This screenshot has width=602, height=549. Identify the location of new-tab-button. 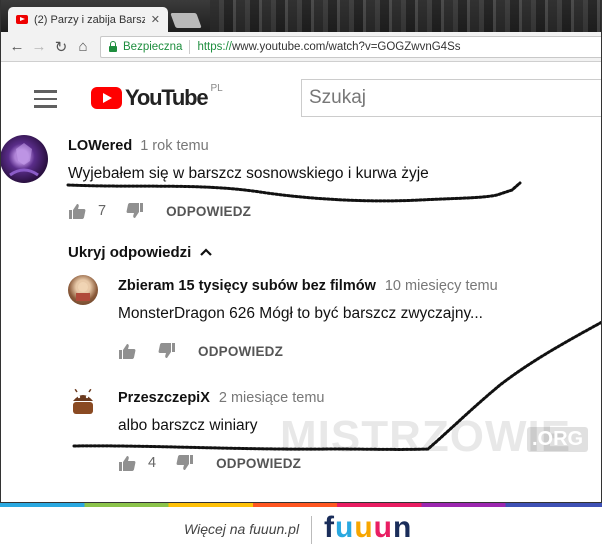
(186, 20).